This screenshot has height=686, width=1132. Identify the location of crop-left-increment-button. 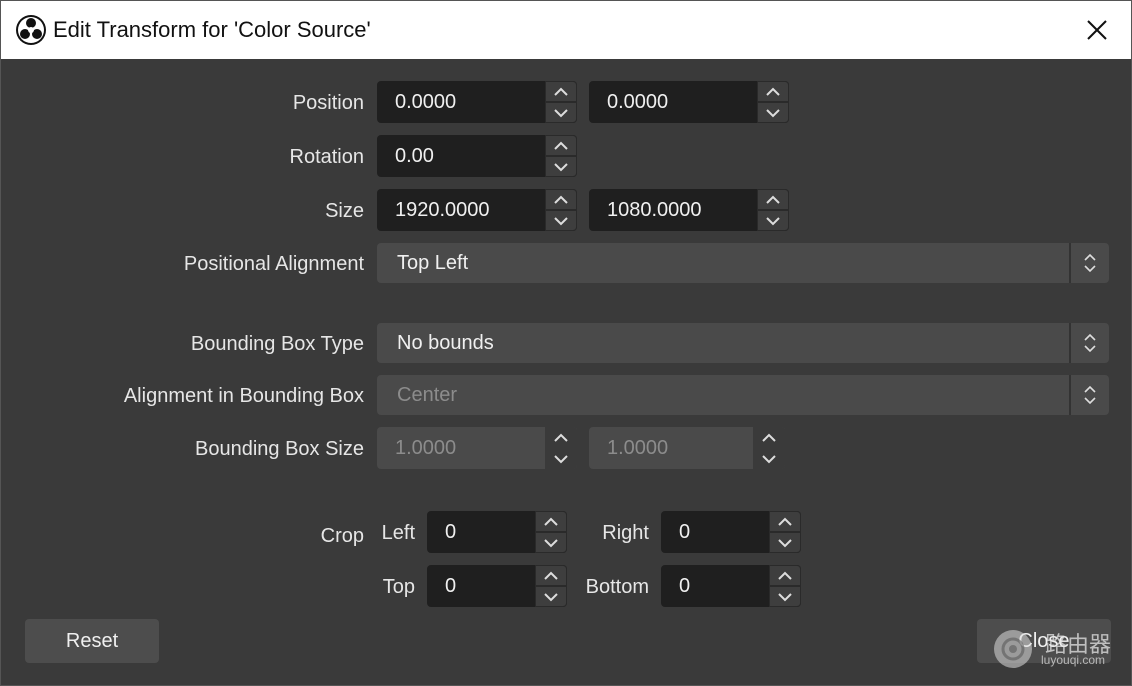
(551, 521).